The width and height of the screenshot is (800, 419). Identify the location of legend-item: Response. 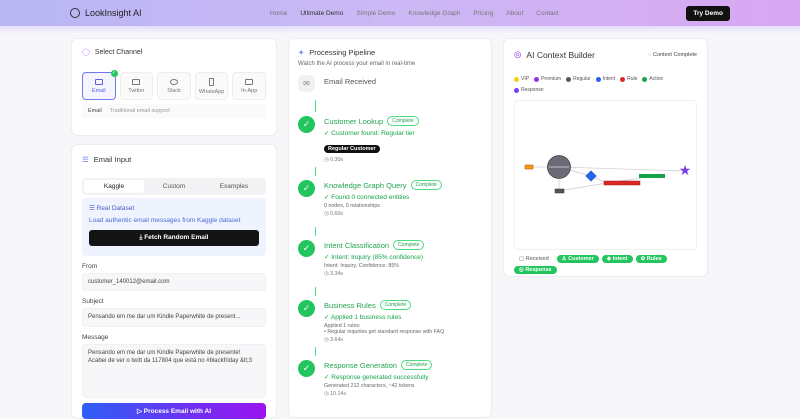
(529, 90).